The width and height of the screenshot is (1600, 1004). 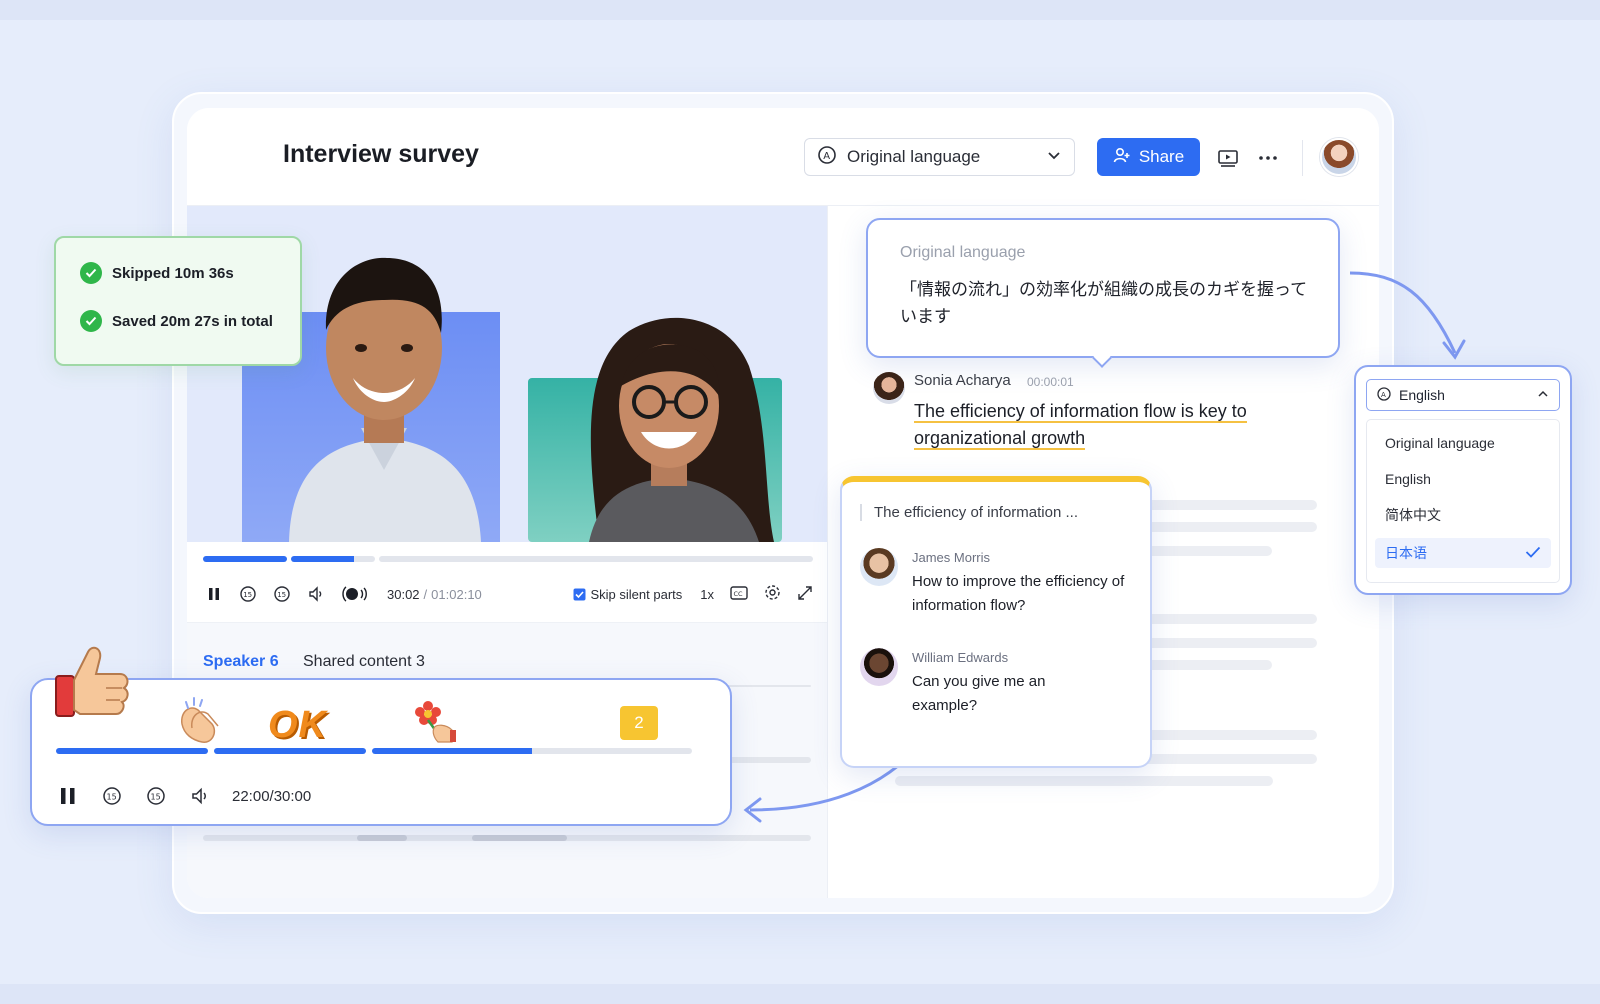 I want to click on saved-text: Saved 20m 27s in total, so click(x=192, y=321).